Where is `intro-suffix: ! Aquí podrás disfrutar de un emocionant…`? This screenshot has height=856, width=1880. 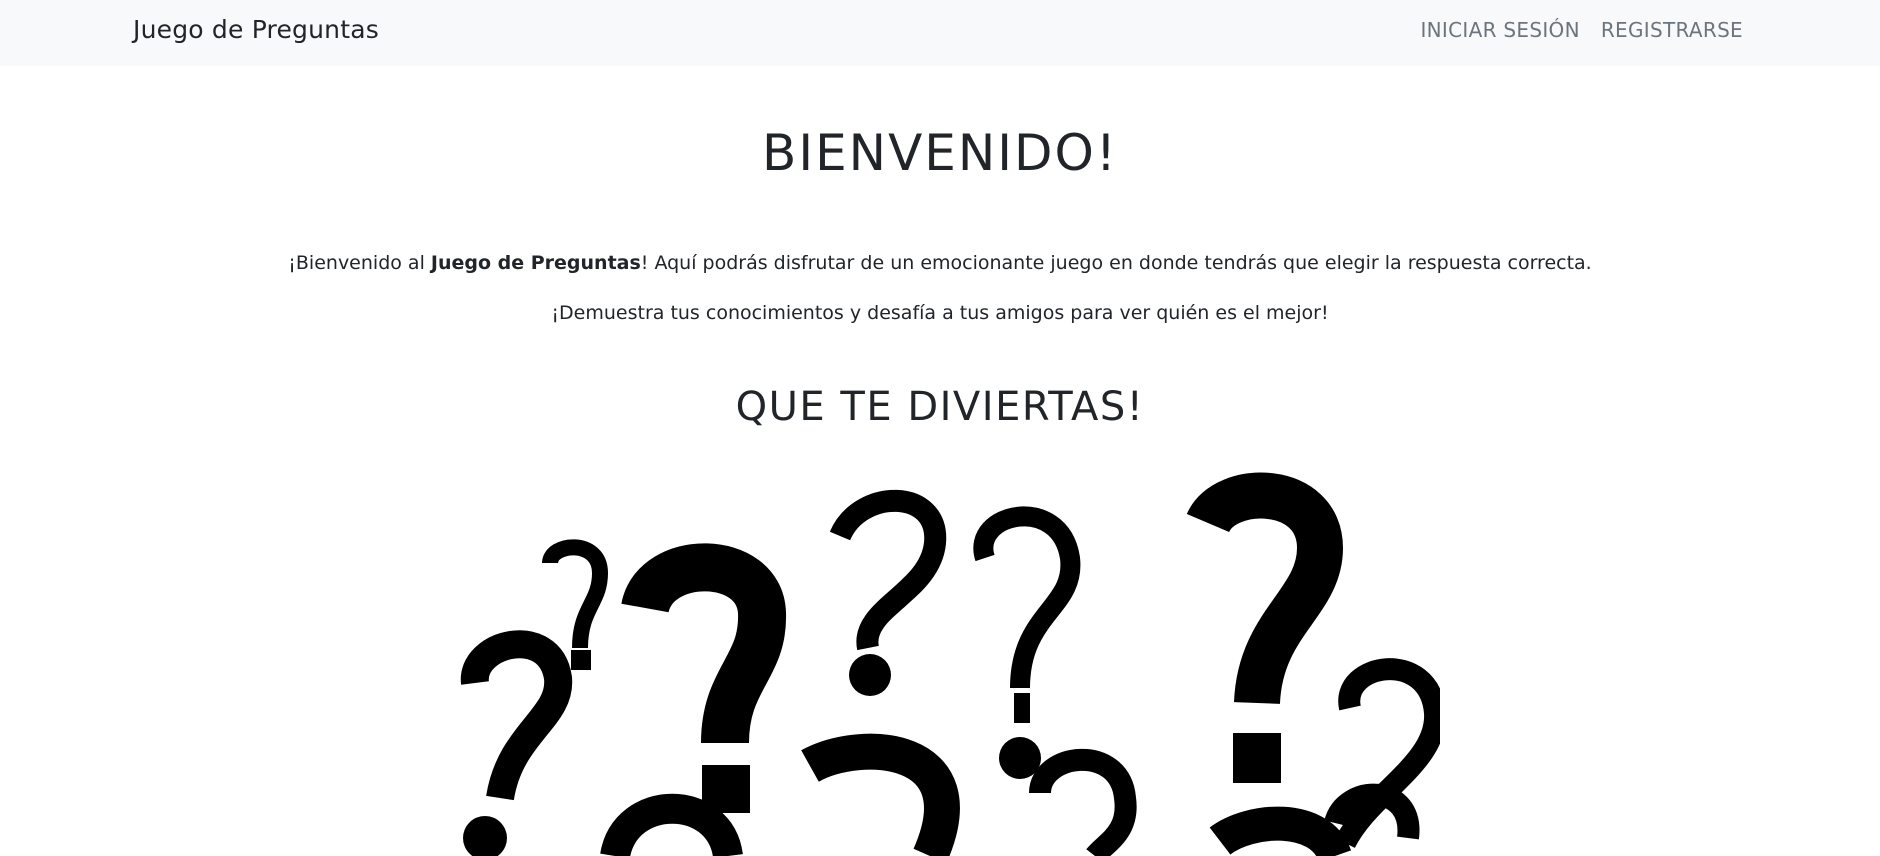
intro-suffix: ! Aquí podrás disfrutar de un emocionant… is located at coordinates (1116, 263).